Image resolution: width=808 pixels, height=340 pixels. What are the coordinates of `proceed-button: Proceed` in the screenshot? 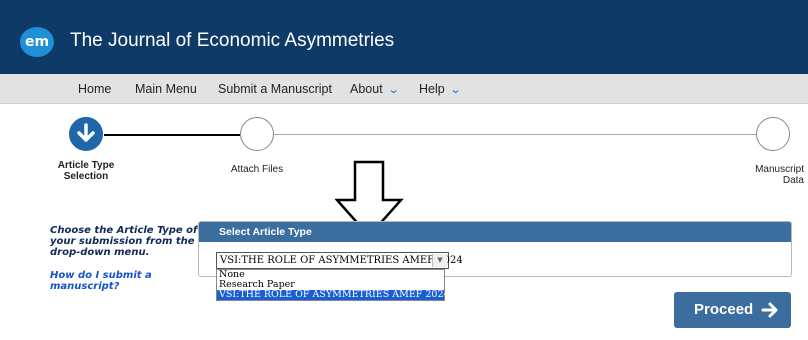 It's located at (732, 310).